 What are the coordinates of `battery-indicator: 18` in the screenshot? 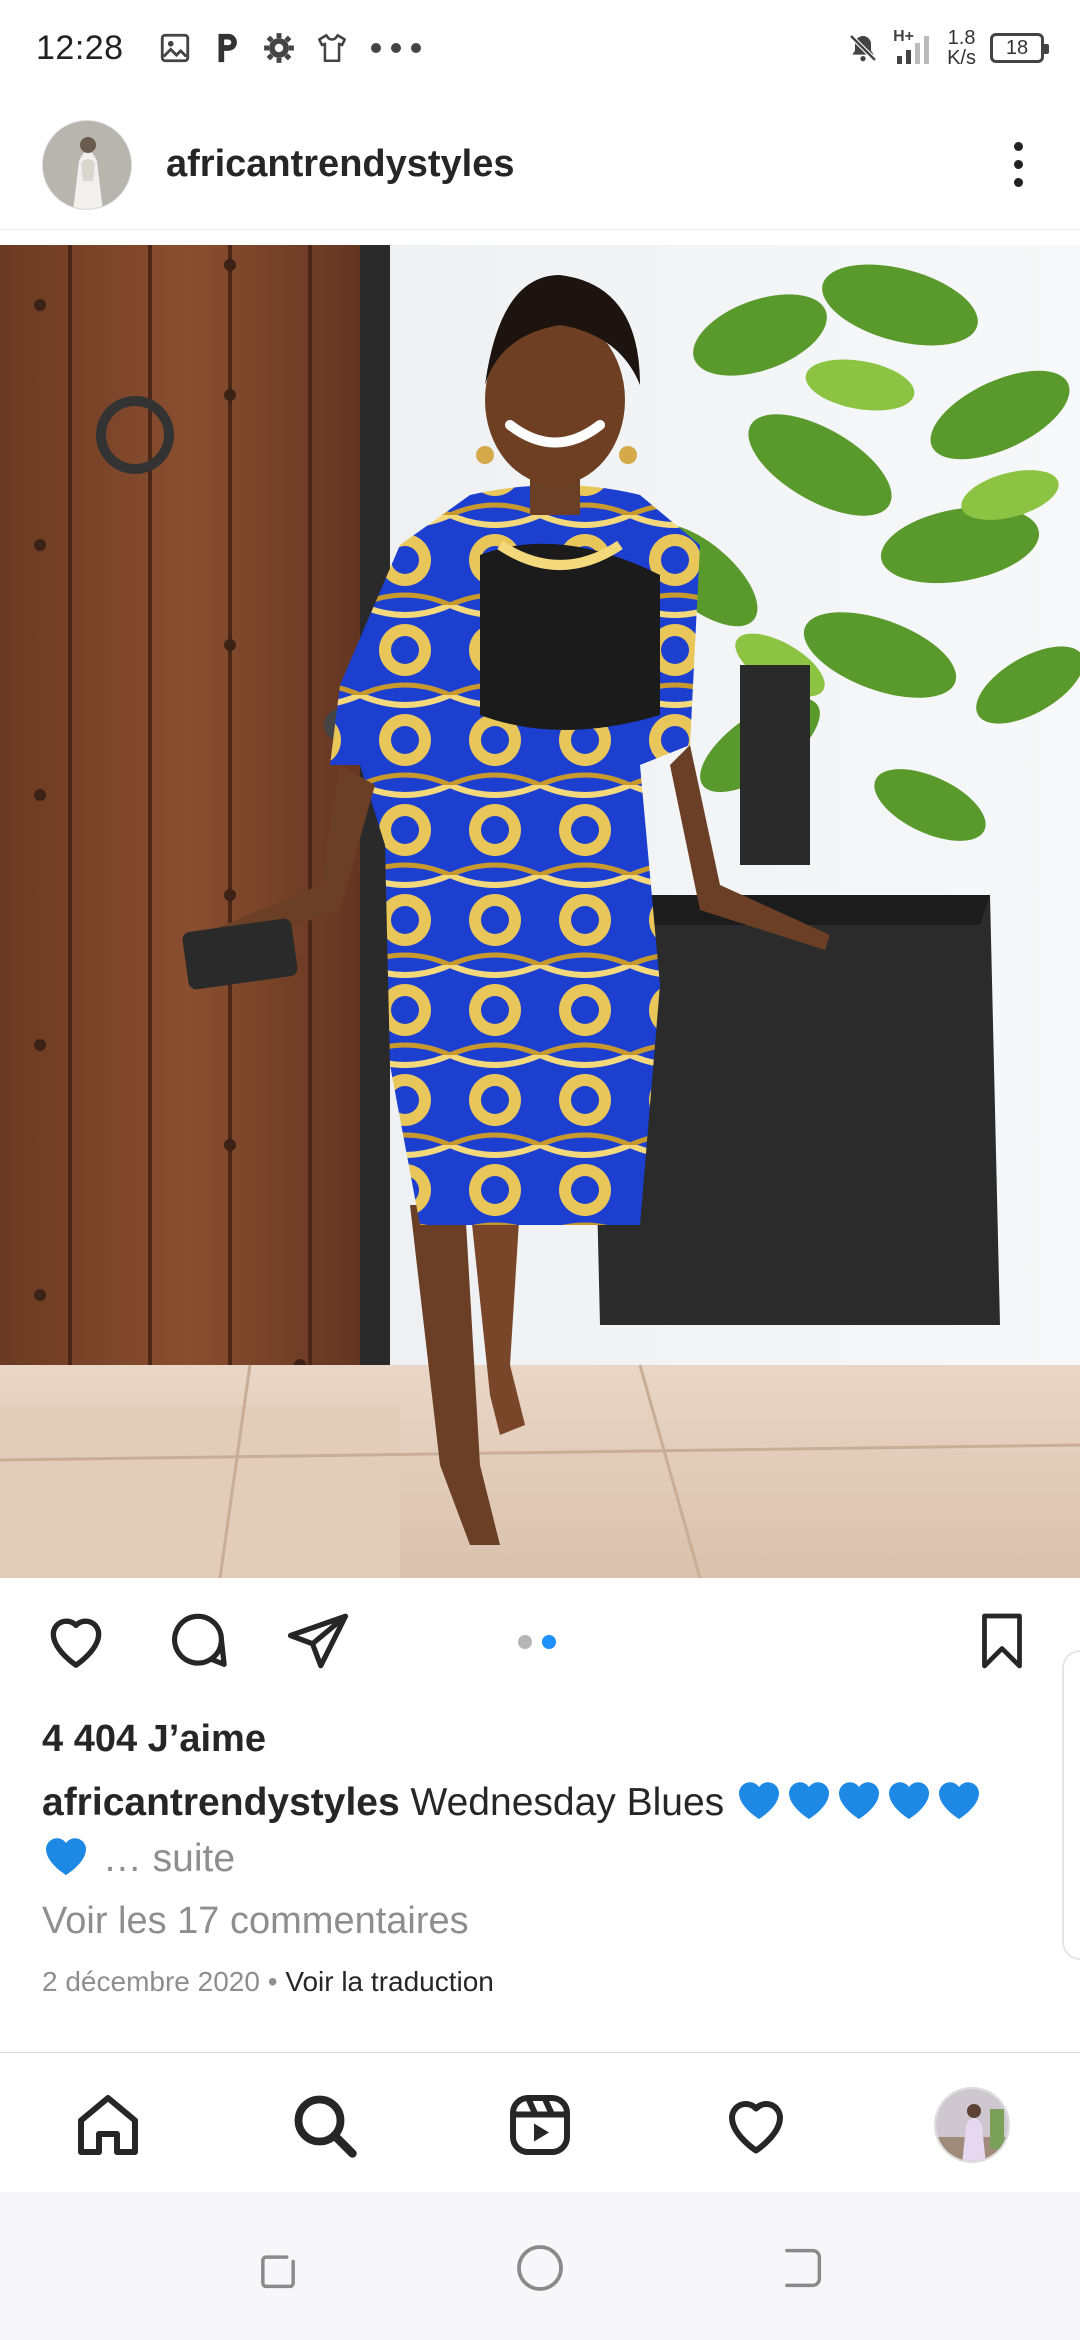 It's located at (1019, 48).